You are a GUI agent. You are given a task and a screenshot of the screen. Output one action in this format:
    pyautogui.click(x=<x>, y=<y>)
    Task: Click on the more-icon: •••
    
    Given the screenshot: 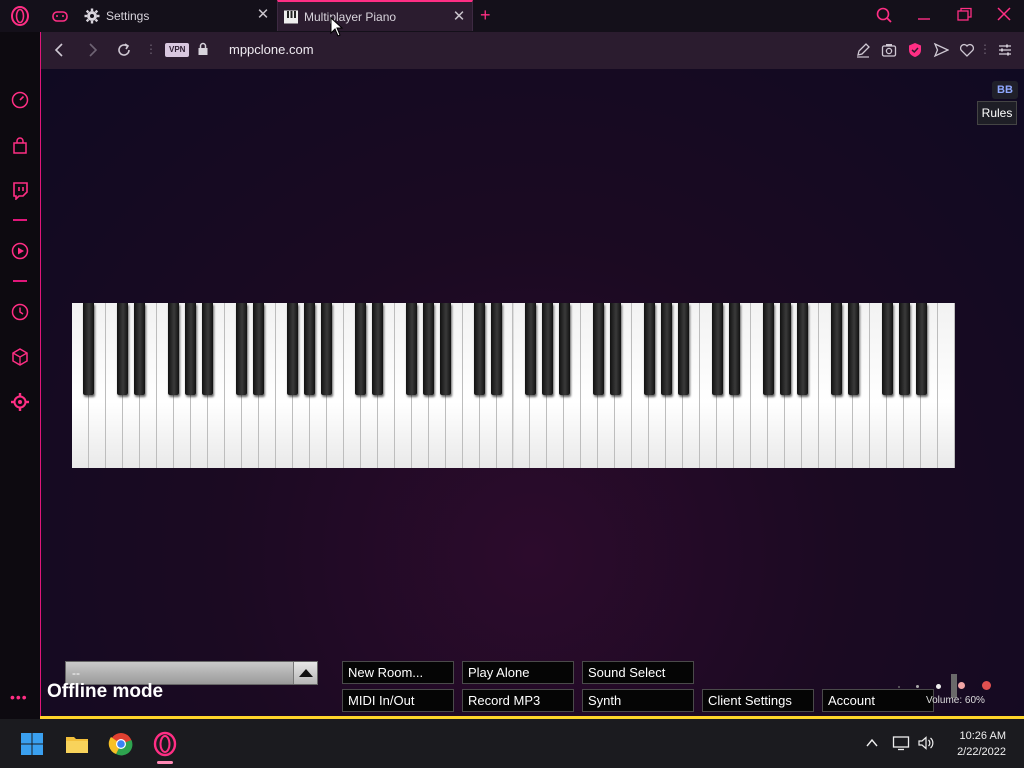 What is the action you would take?
    pyautogui.click(x=20, y=697)
    